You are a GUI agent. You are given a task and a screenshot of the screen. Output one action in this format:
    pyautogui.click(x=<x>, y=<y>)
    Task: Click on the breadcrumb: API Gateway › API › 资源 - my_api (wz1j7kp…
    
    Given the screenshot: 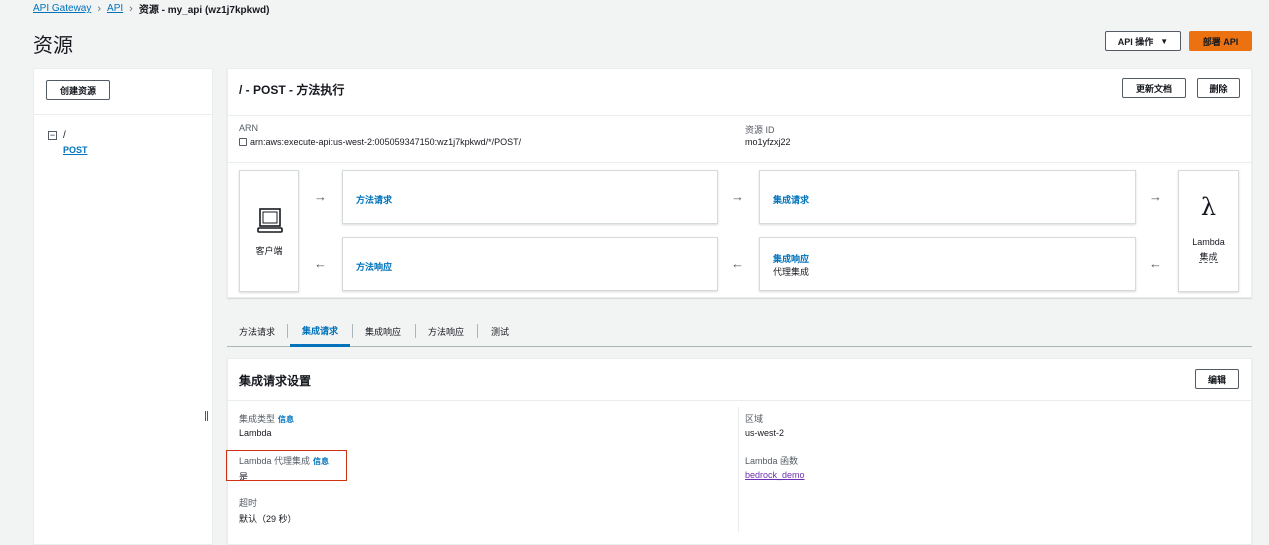 What is the action you would take?
    pyautogui.click(x=151, y=9)
    